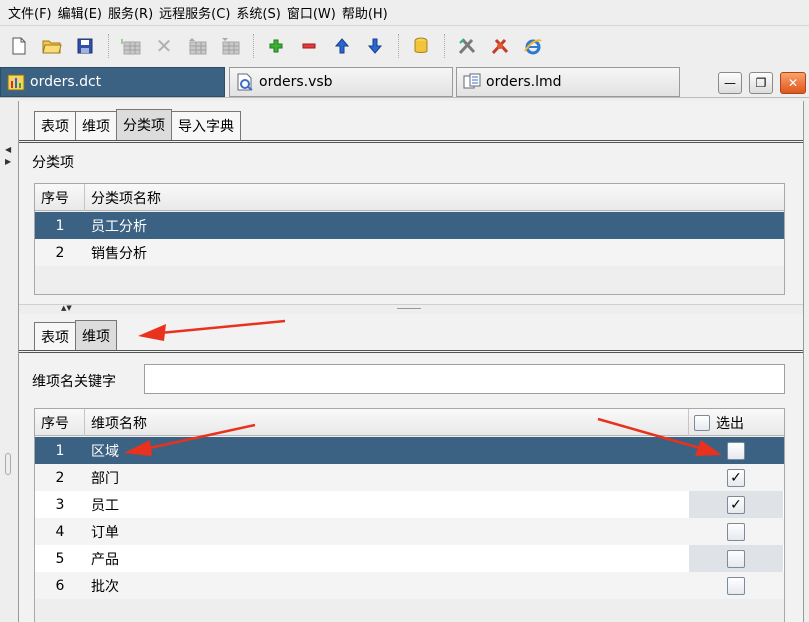  I want to click on splitter-handle-icon, so click(409, 308).